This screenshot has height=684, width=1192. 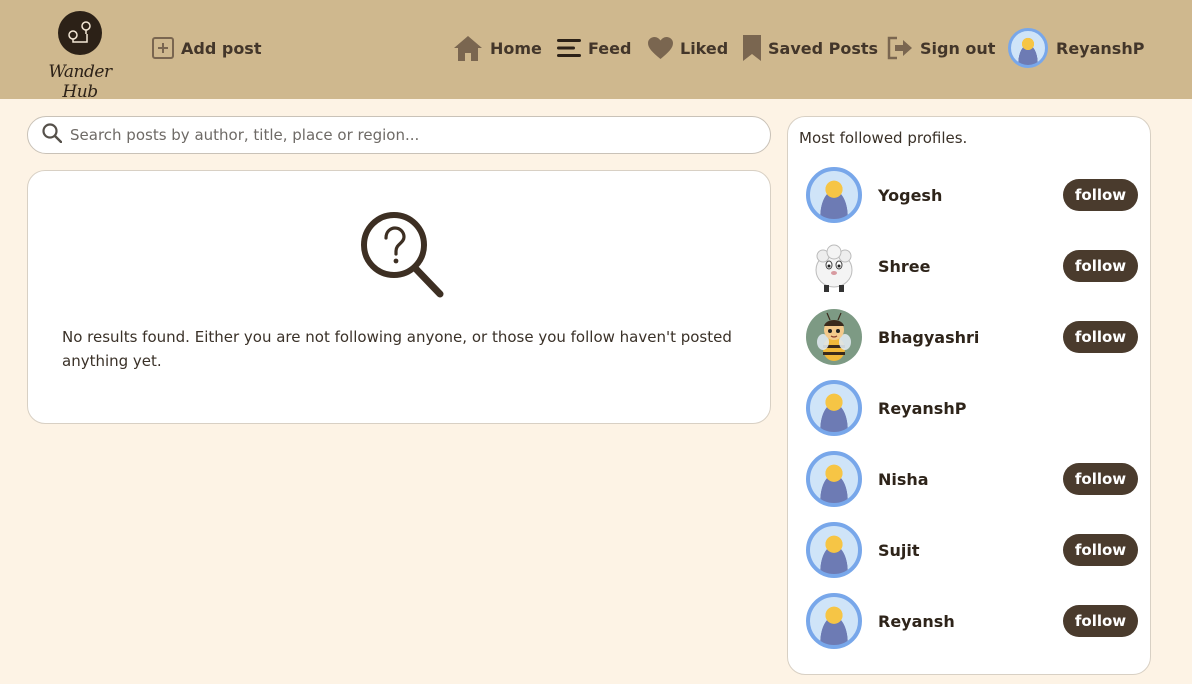 I want to click on liked-label: Liked, so click(x=704, y=48).